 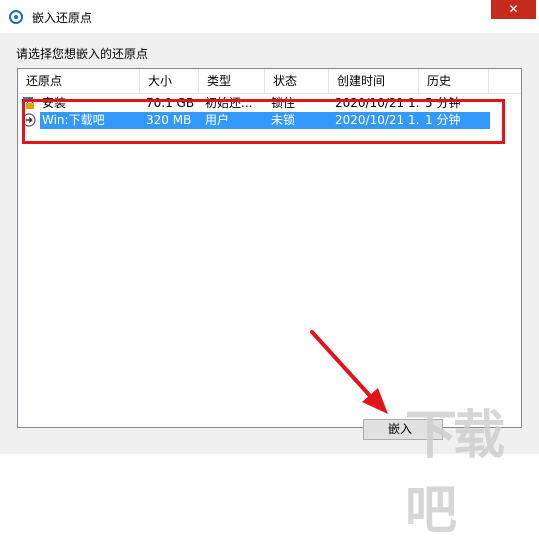 What do you see at coordinates (82, 54) in the screenshot?
I see `prompt-label: 请选择您想嵌入的还原点` at bounding box center [82, 54].